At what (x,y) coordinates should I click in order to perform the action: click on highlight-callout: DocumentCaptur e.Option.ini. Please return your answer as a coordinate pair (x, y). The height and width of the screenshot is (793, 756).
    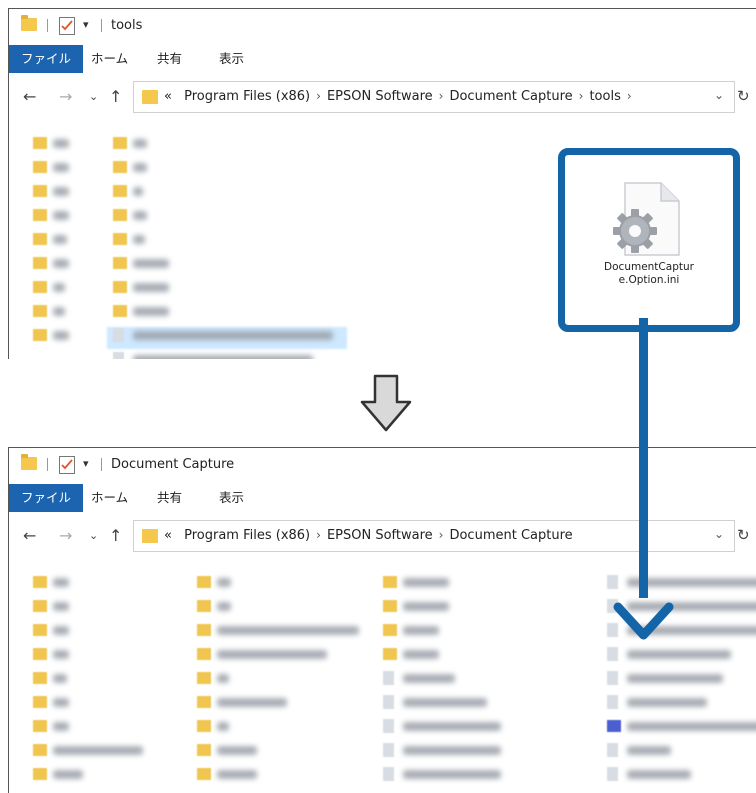
    Looking at the image, I should click on (649, 240).